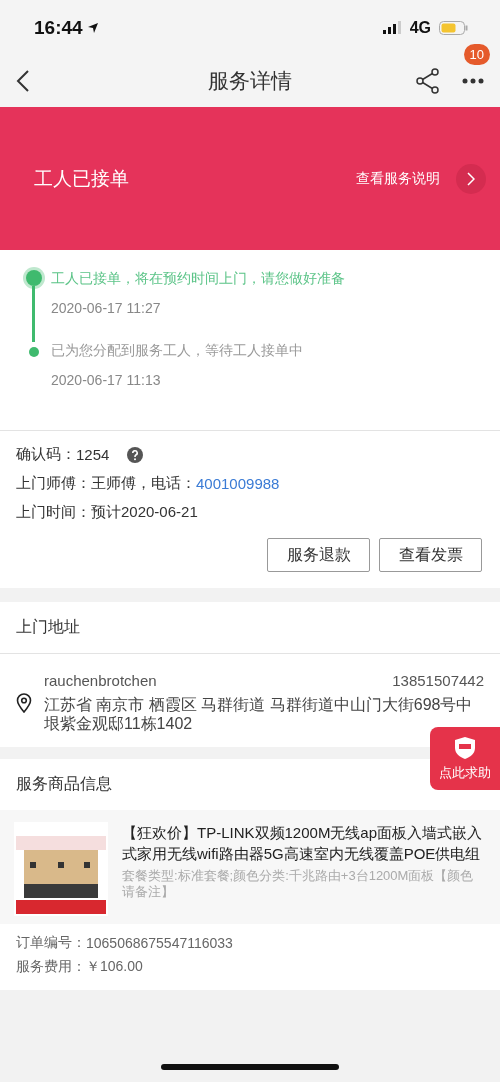  What do you see at coordinates (250, 81) in the screenshot?
I see `page-title: 服务详情` at bounding box center [250, 81].